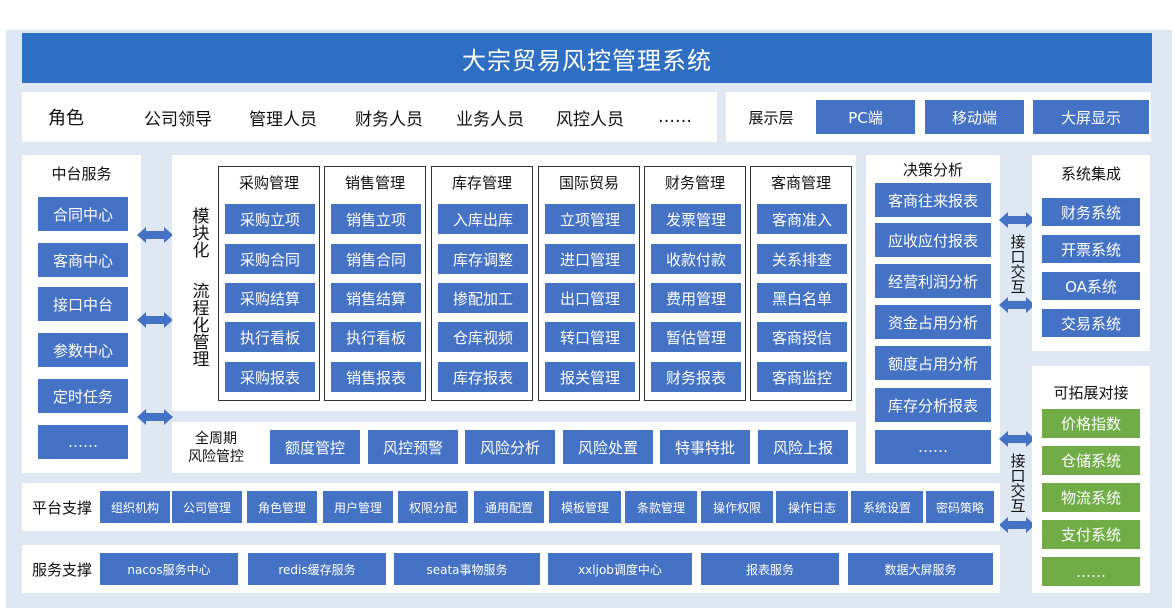 Image resolution: width=1175 pixels, height=612 pixels. What do you see at coordinates (270, 298) in the screenshot?
I see `module-item: 采购结算` at bounding box center [270, 298].